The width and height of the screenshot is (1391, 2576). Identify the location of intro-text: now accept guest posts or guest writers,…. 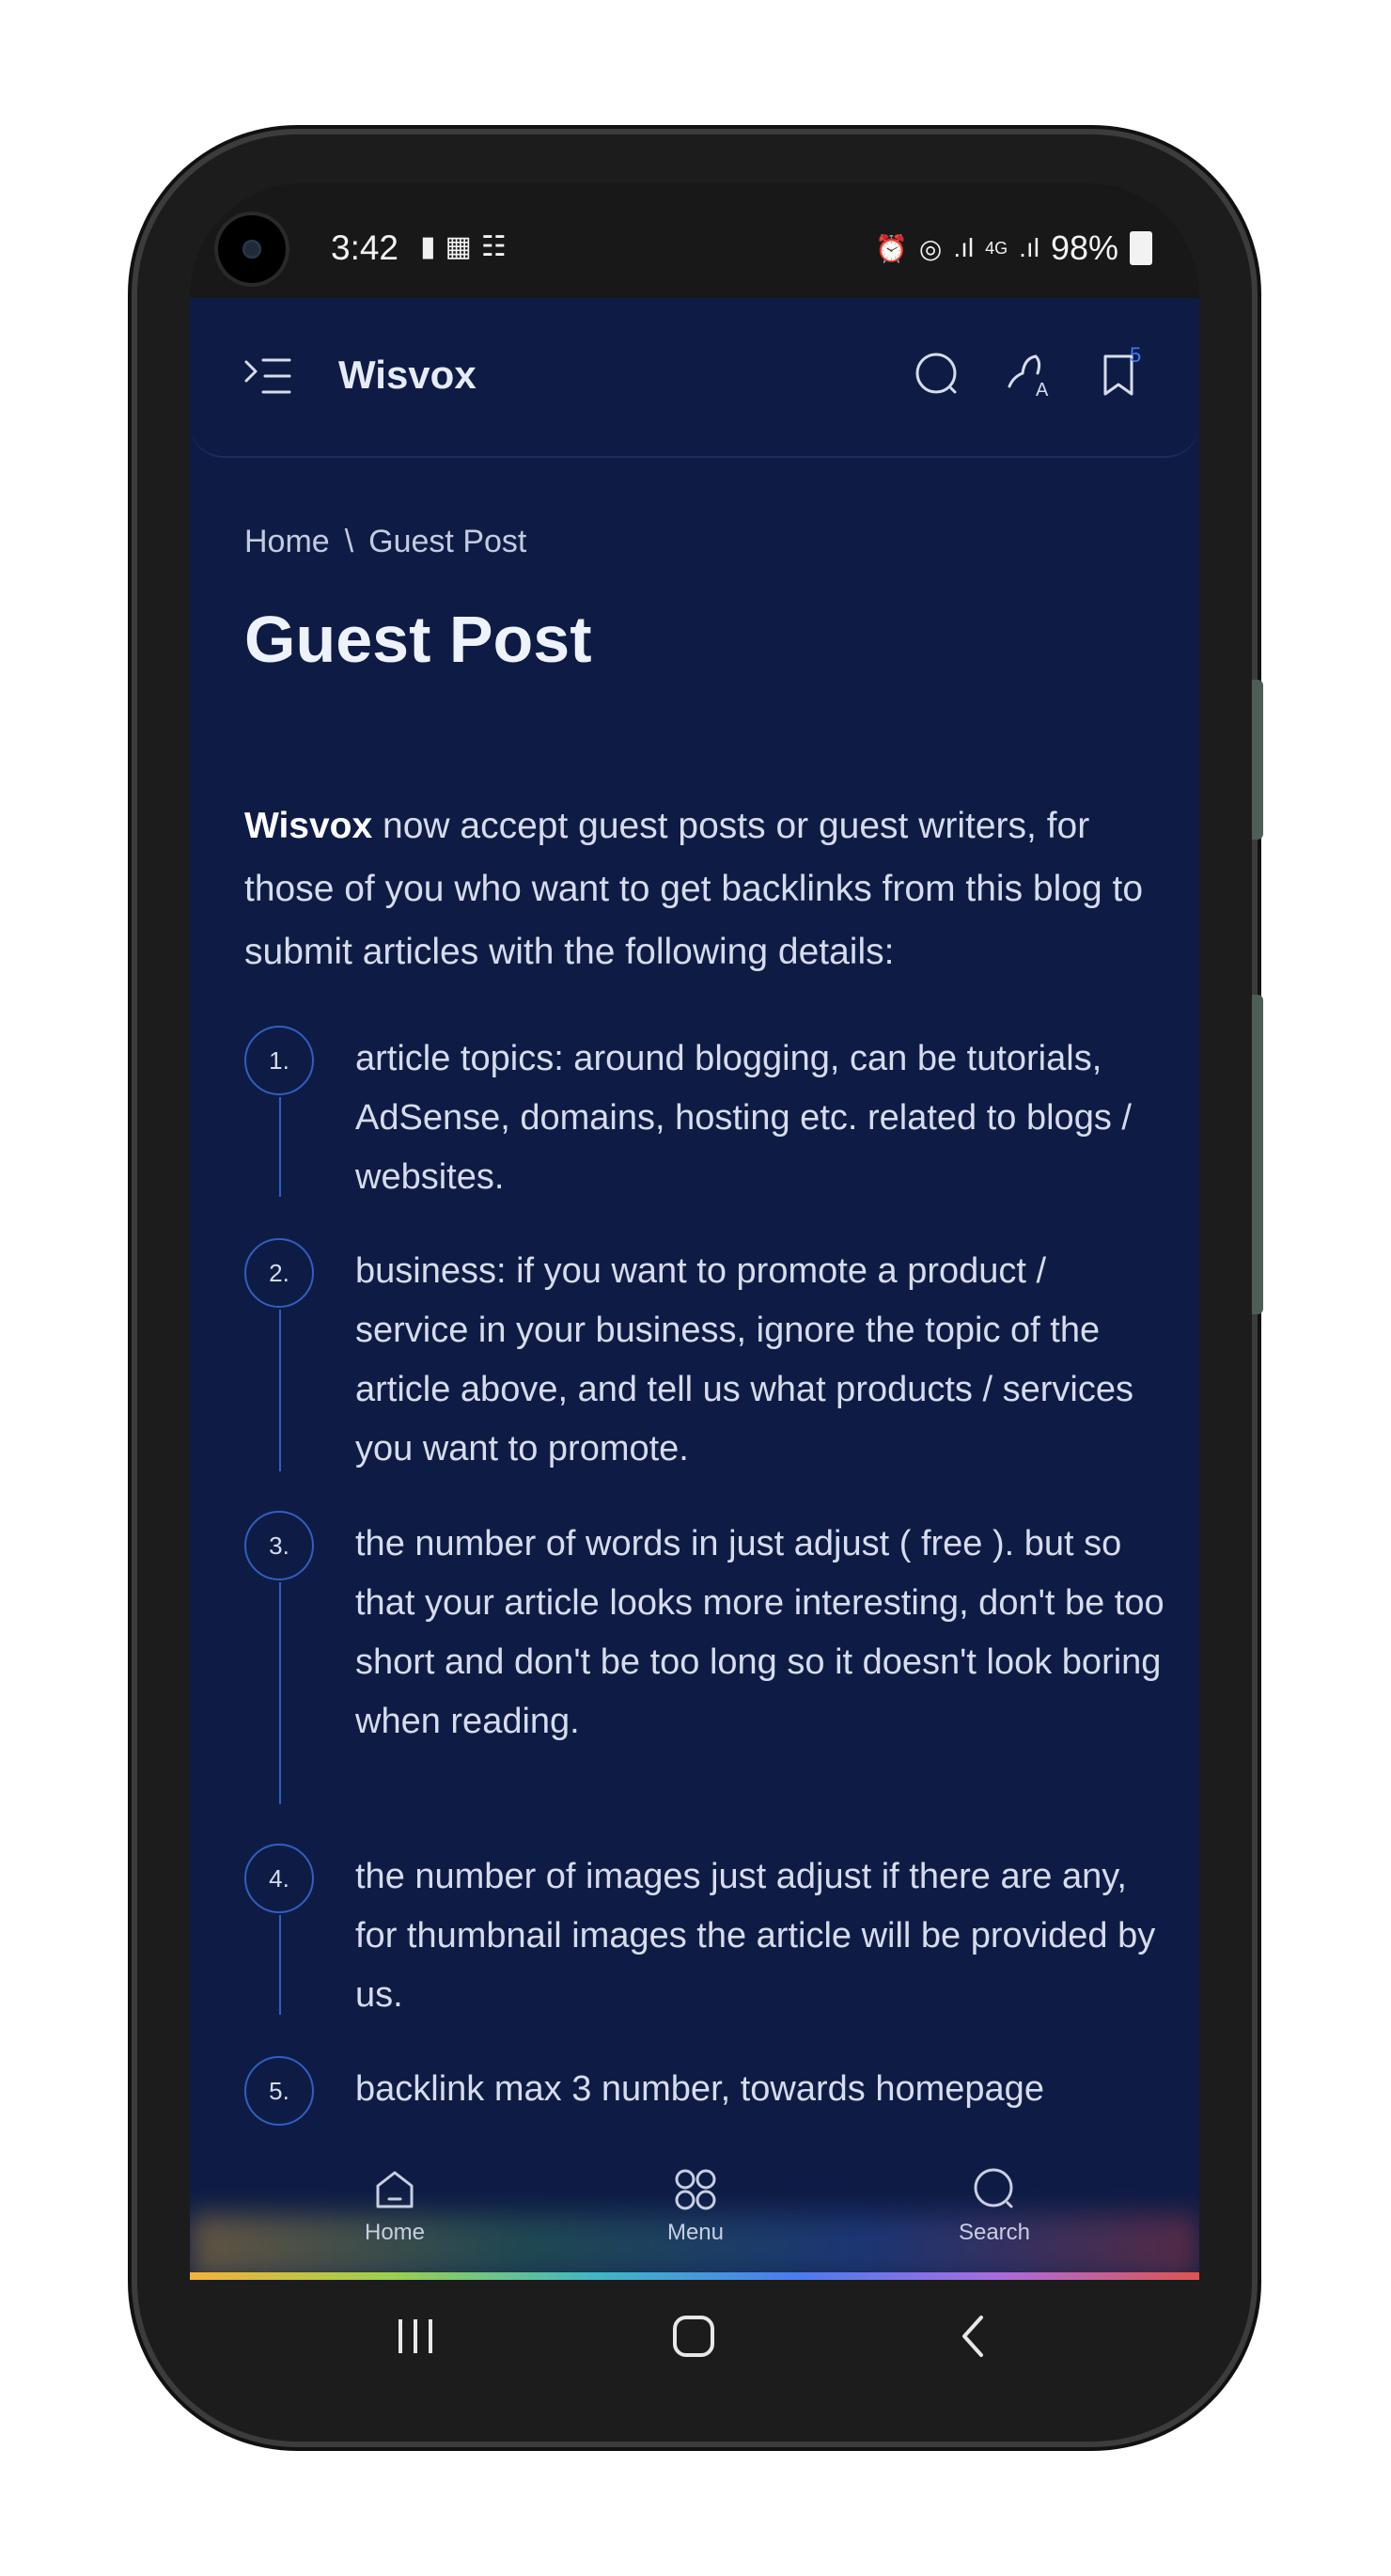
(694, 889).